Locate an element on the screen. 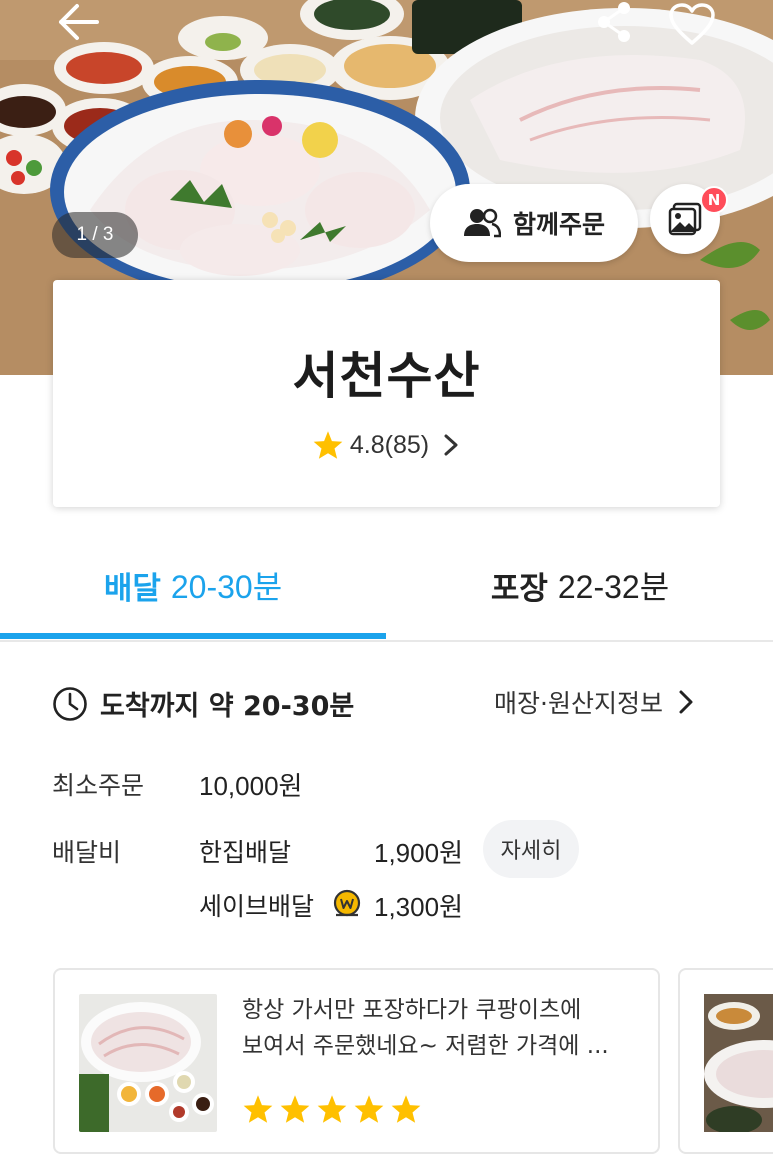 The width and height of the screenshot is (773, 1172). active-tab-indicator is located at coordinates (193, 636).